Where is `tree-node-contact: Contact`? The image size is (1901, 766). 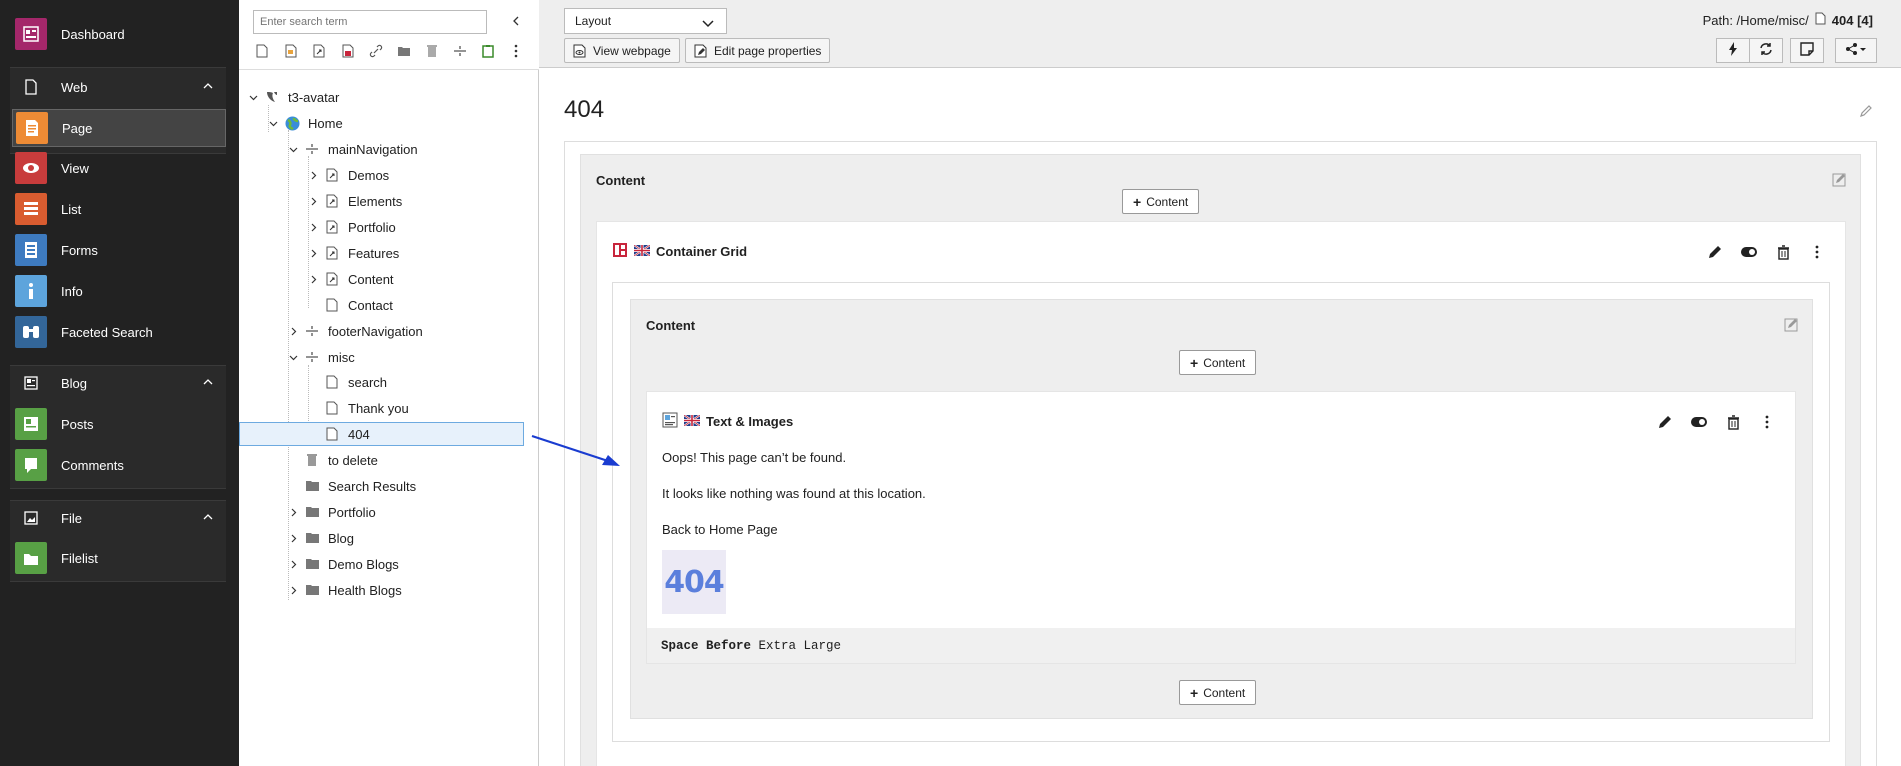
tree-node-contact: Contact is located at coordinates (349, 305).